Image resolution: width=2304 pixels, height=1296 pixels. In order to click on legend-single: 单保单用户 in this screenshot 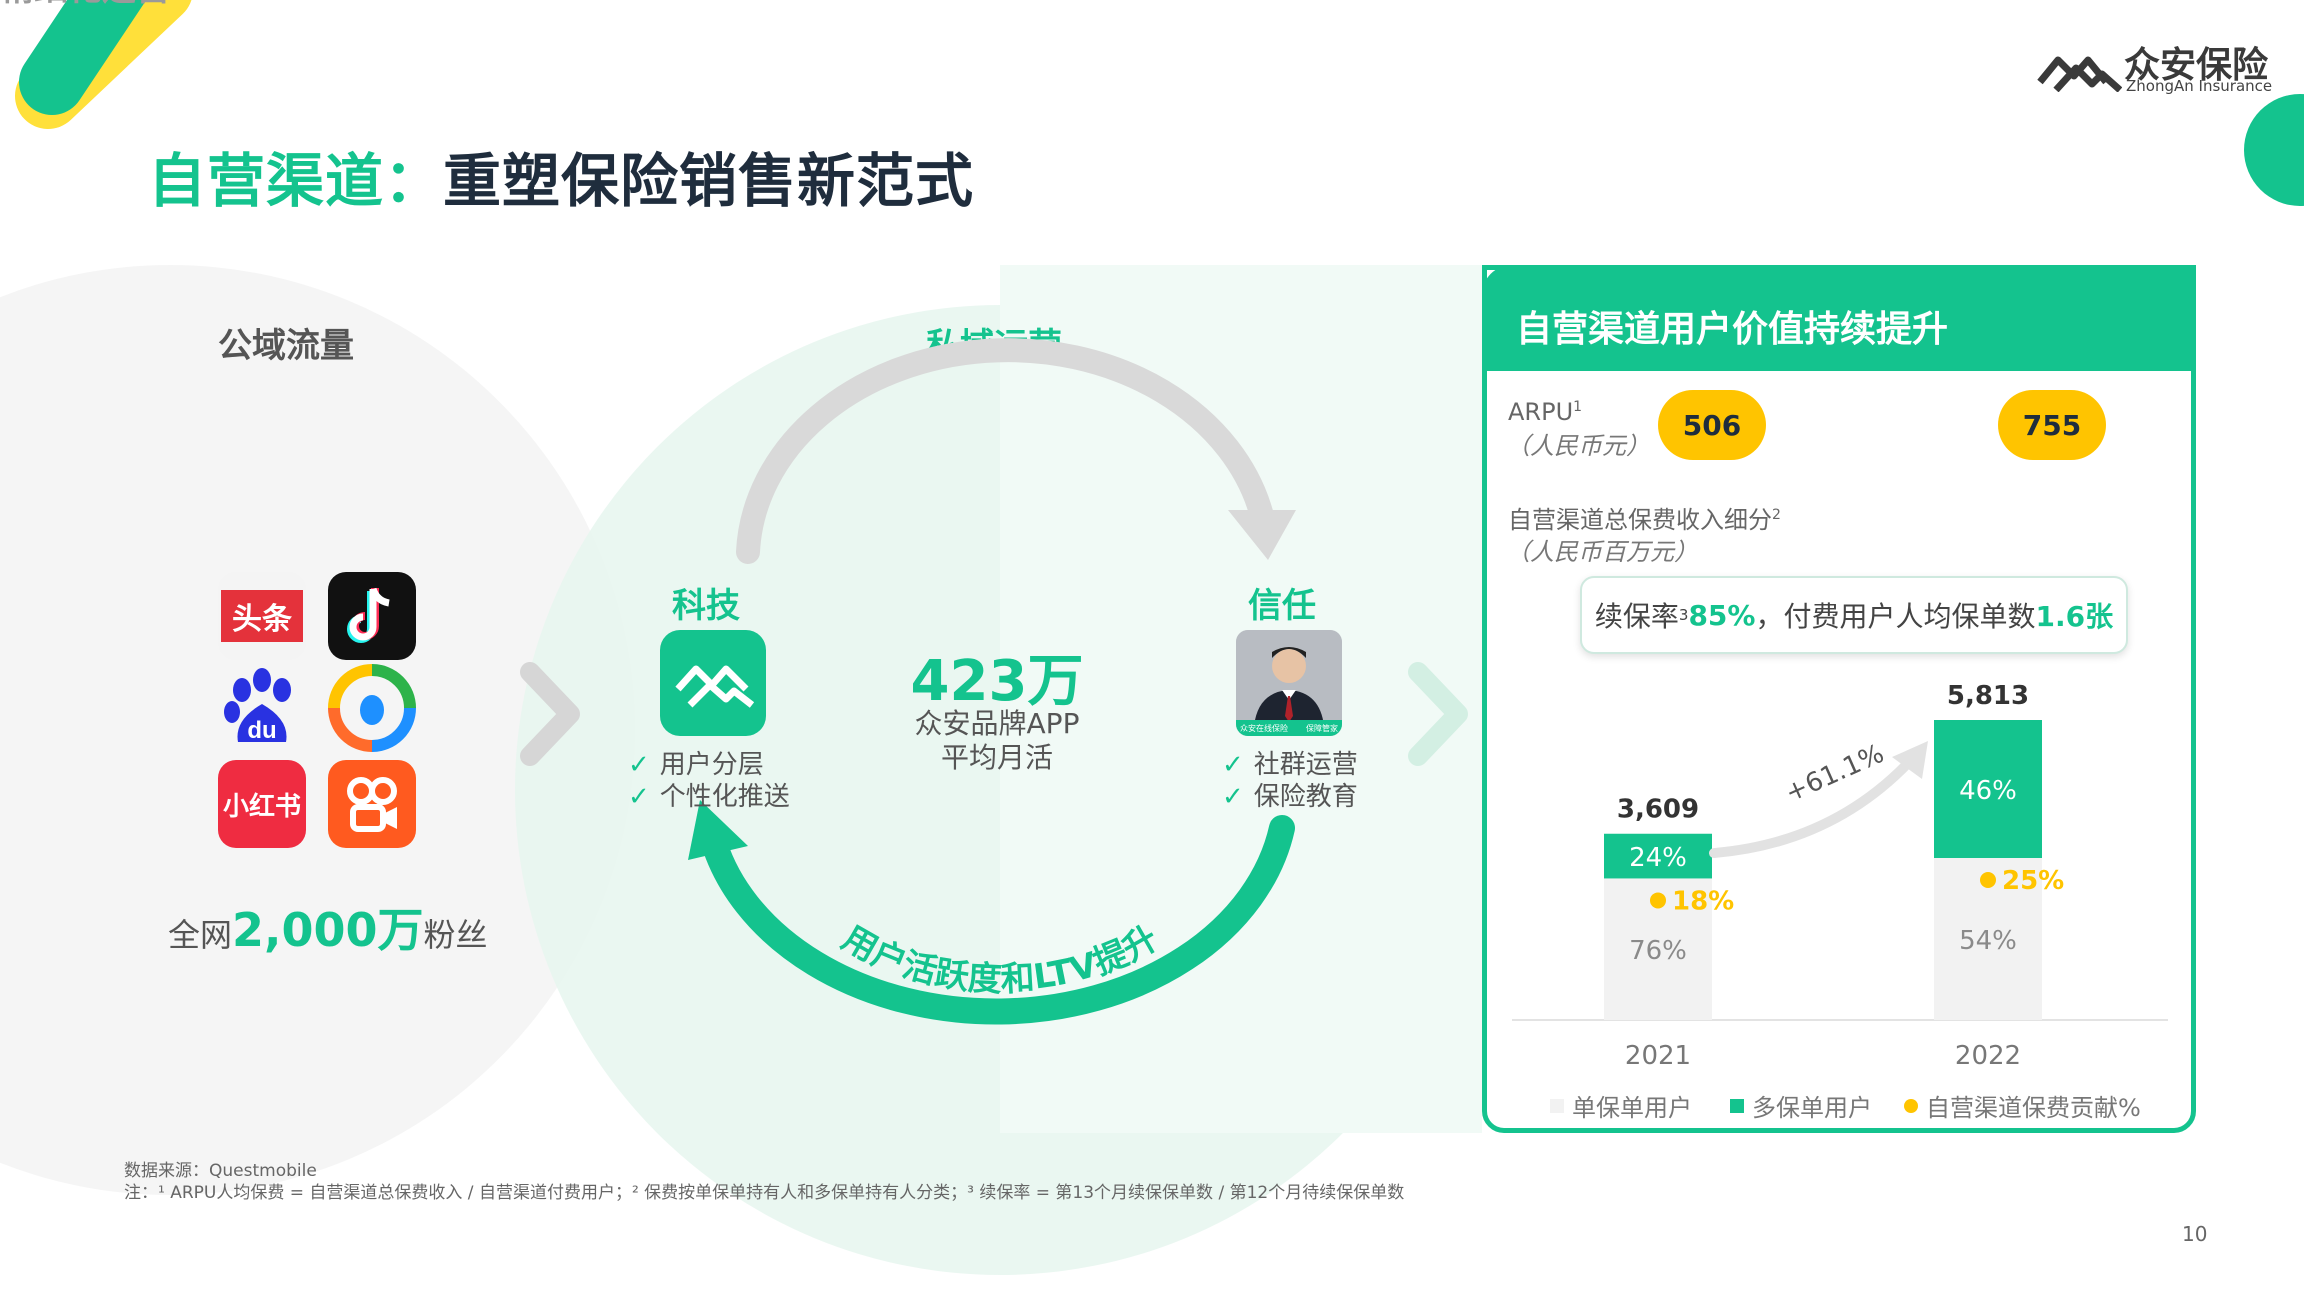, I will do `click(1621, 1105)`.